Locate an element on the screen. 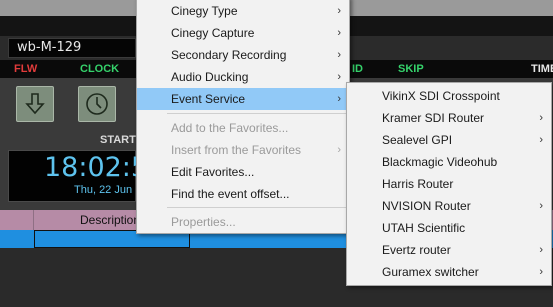 This screenshot has width=553, height=307. submenu-item-evertz-router: Evertz router › is located at coordinates (449, 250).